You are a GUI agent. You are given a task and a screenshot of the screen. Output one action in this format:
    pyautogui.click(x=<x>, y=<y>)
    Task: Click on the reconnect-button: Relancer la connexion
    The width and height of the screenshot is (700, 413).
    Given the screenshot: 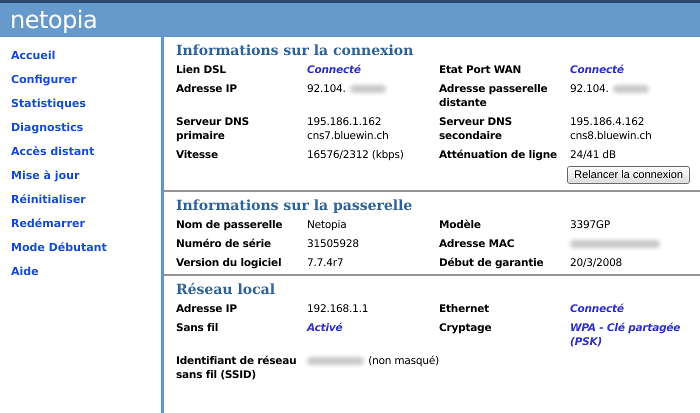 What is the action you would take?
    pyautogui.click(x=628, y=175)
    